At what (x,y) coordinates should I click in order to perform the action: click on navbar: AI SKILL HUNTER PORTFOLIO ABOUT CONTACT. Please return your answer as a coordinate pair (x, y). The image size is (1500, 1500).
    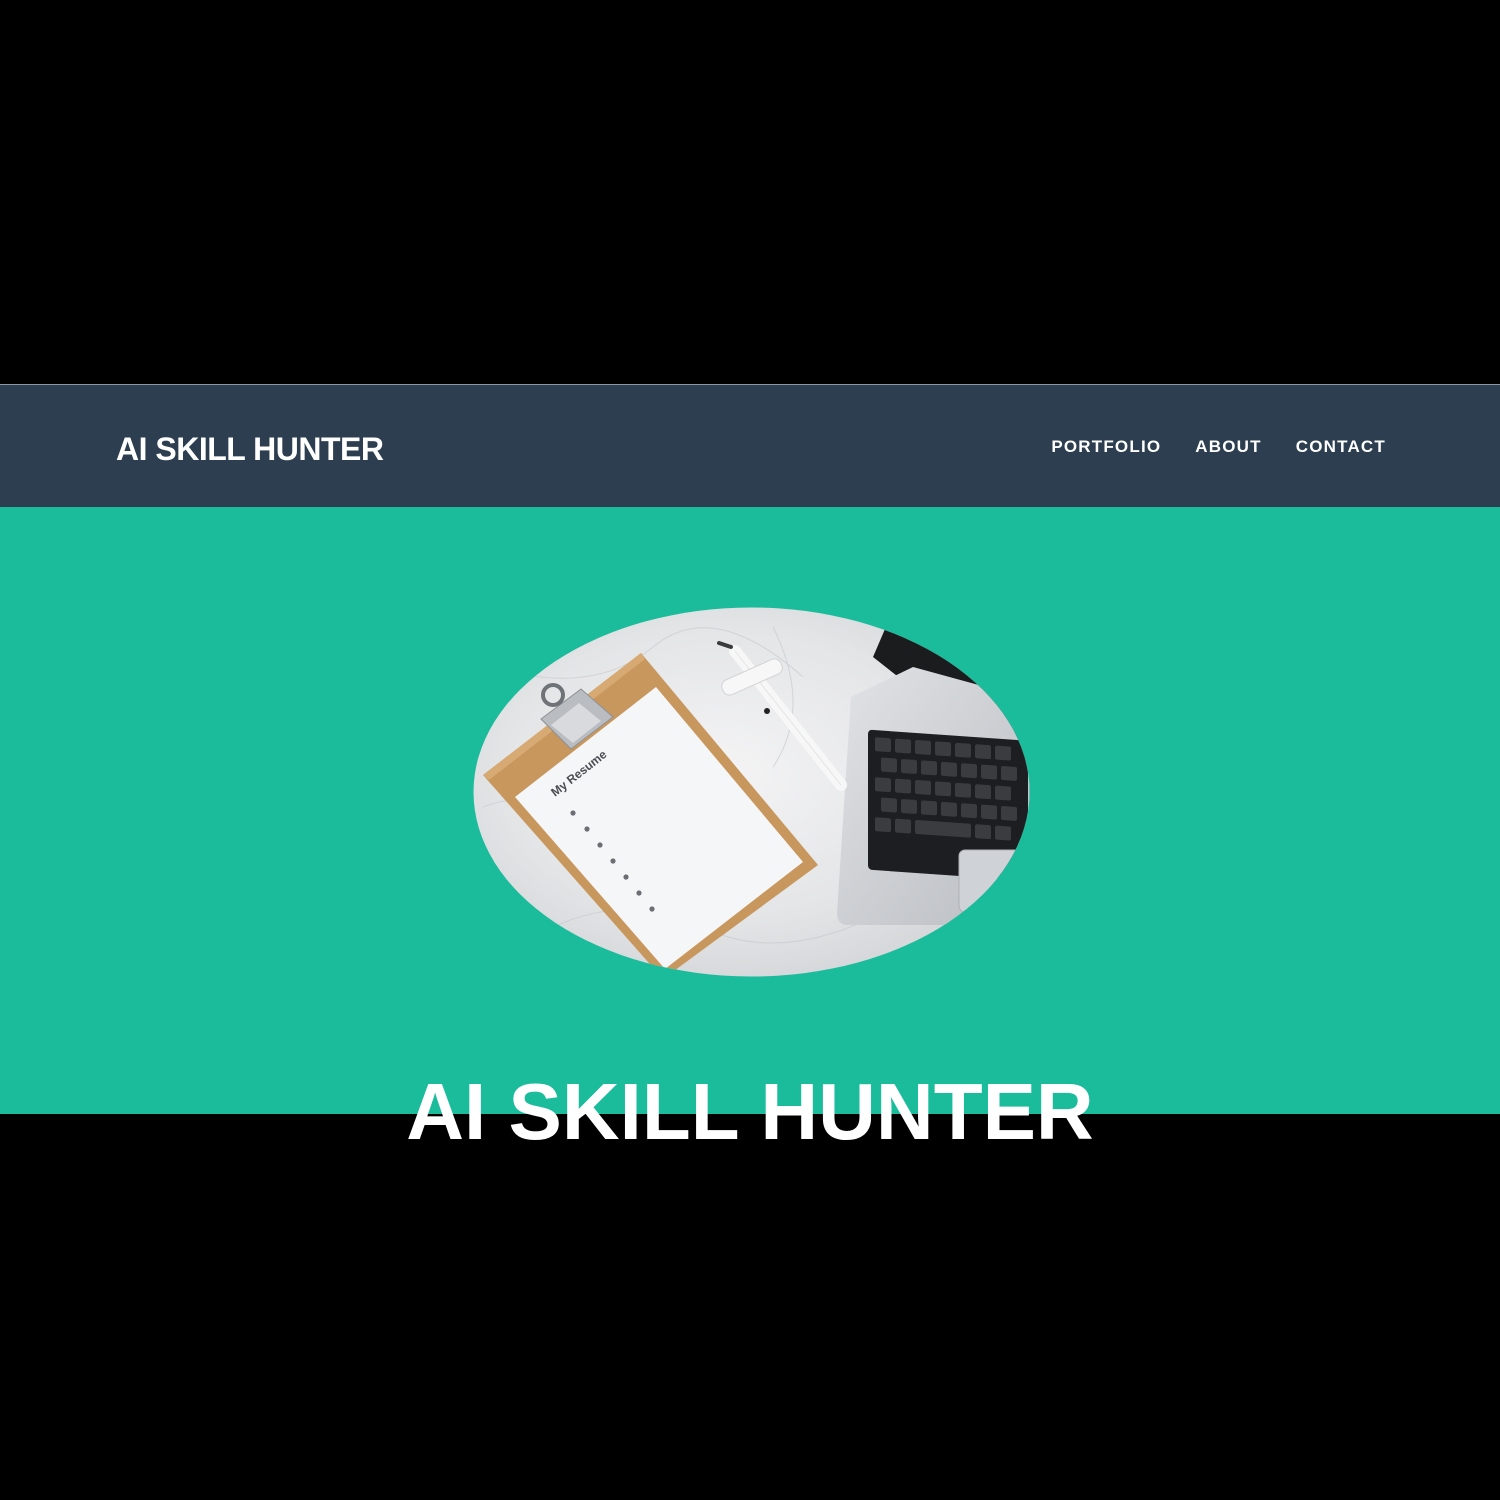
    Looking at the image, I should click on (750, 445).